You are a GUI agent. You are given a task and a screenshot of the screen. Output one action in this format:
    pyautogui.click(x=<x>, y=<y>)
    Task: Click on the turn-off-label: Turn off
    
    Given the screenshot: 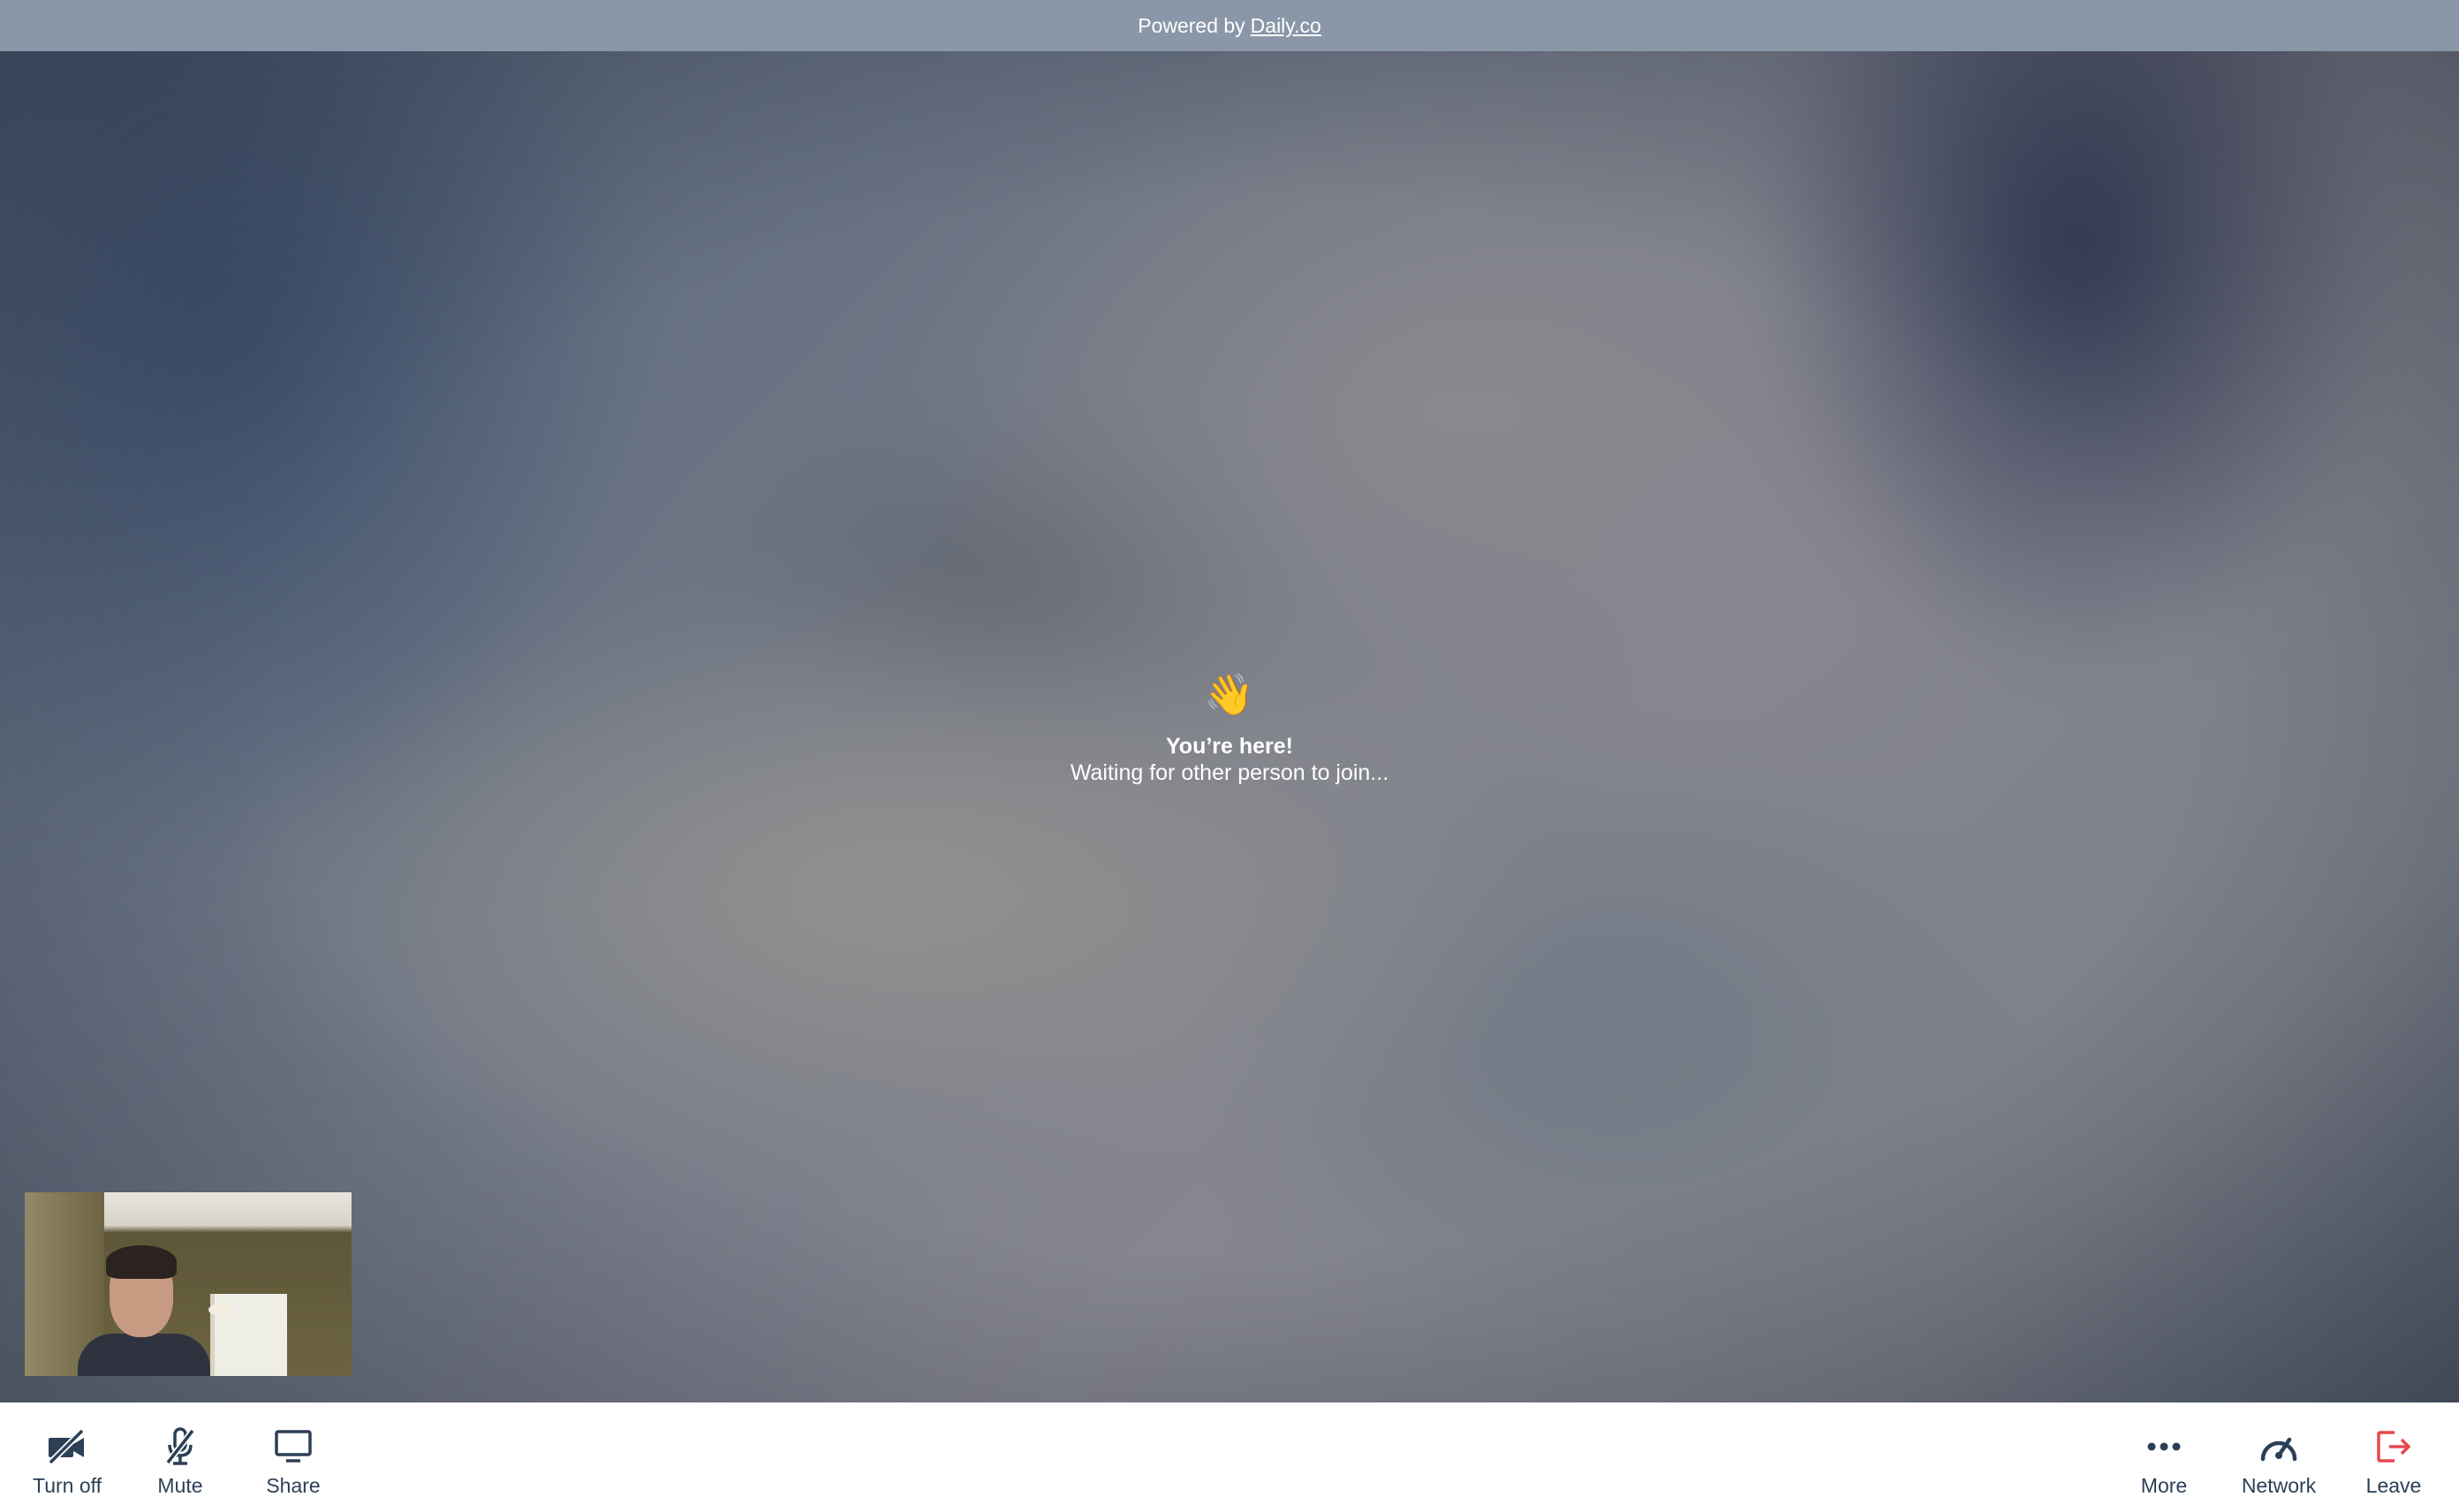 What is the action you would take?
    pyautogui.click(x=67, y=1486)
    